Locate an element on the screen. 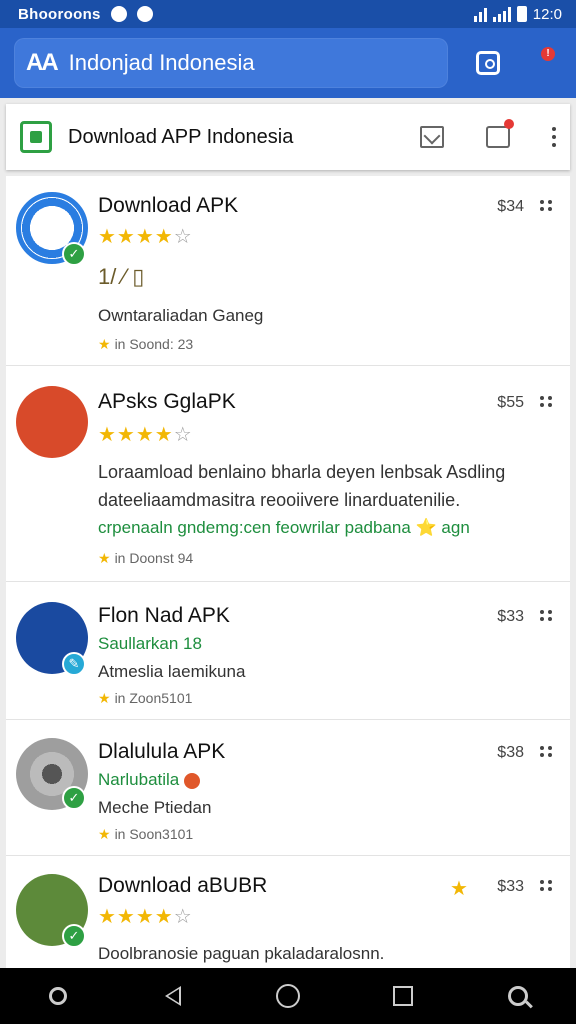  item-price: $34 is located at coordinates (510, 206).